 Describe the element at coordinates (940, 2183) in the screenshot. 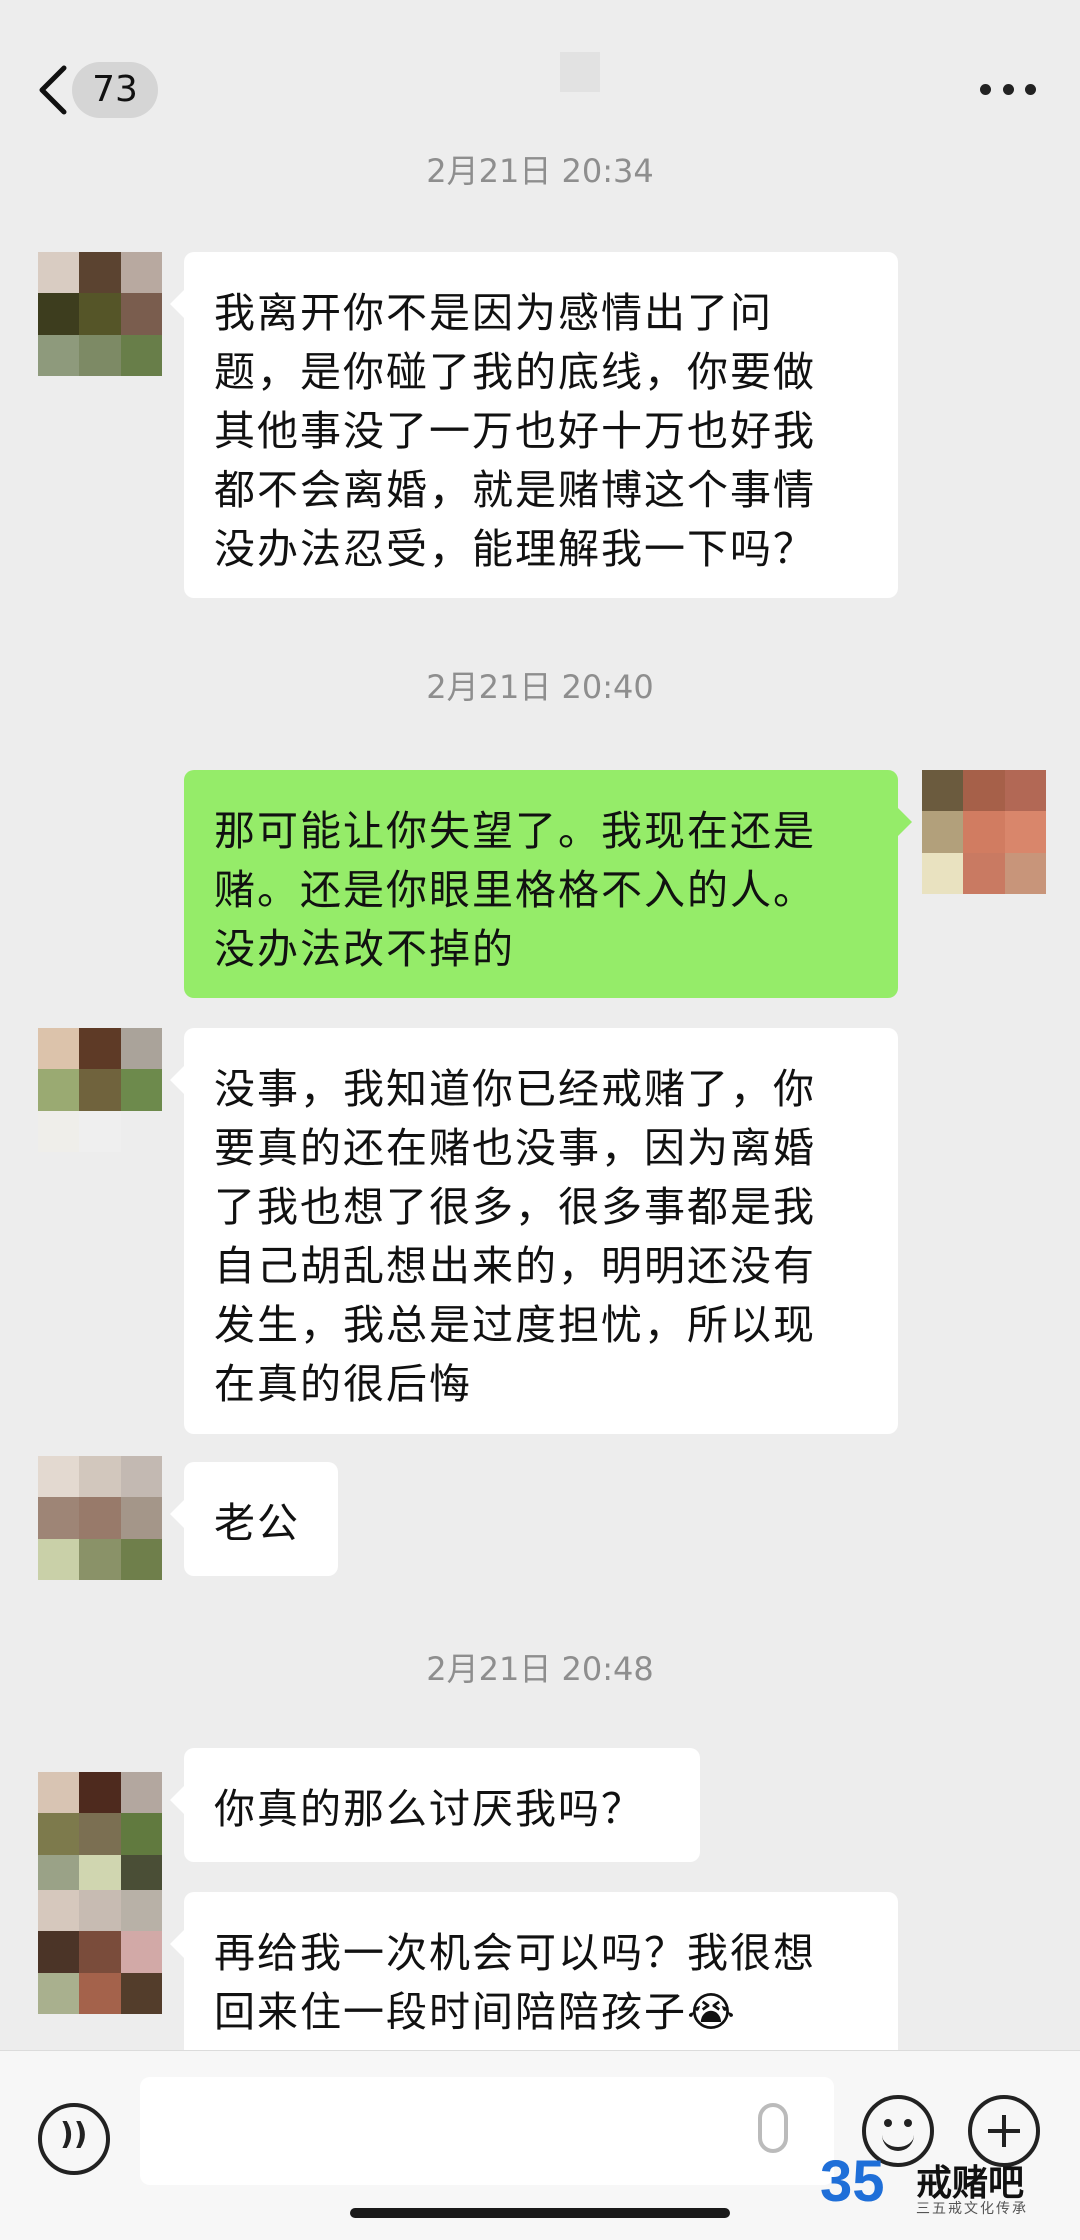

I see `watermark-logo: 35 戒赌吧 三五戒文化传承` at that location.